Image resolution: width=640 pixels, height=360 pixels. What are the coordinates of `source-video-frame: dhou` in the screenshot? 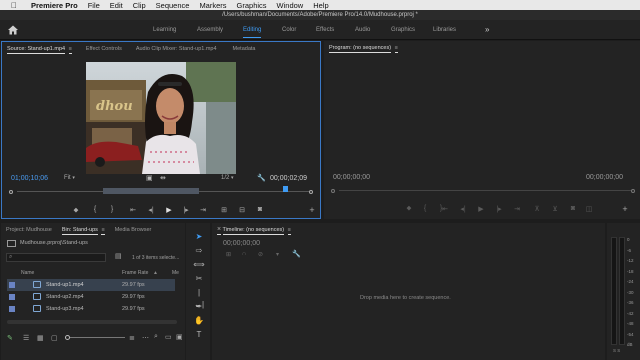 It's located at (161, 118).